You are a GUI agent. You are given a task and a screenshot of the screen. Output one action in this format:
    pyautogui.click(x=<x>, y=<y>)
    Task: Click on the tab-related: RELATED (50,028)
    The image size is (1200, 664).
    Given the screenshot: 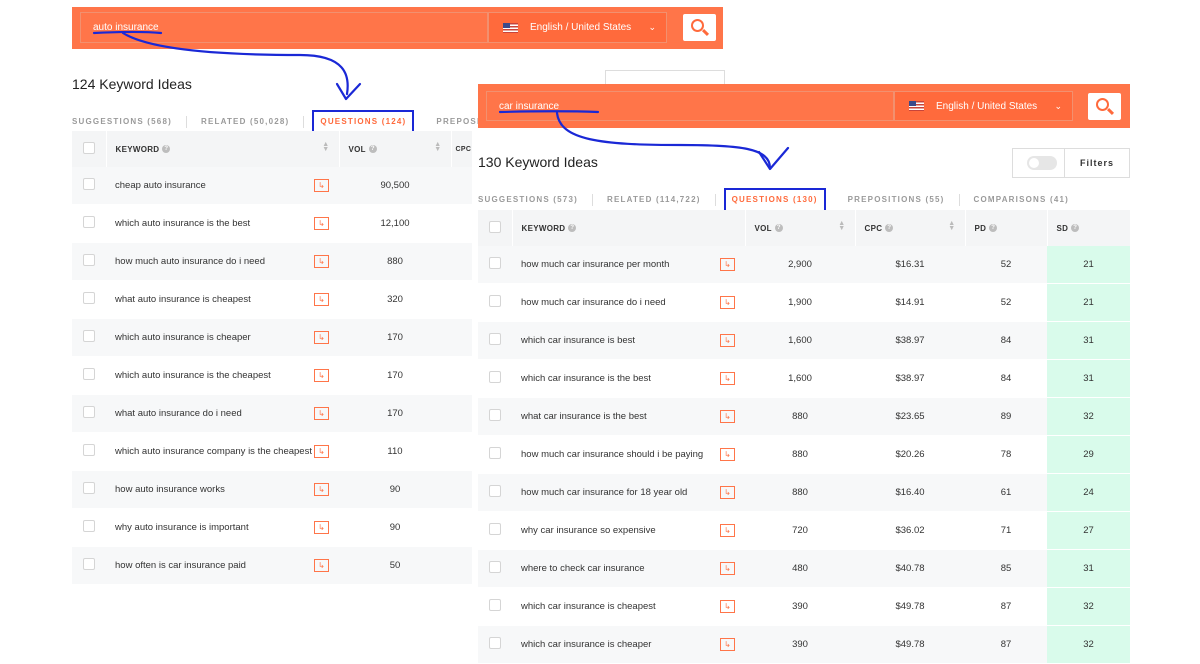 What is the action you would take?
    pyautogui.click(x=246, y=122)
    